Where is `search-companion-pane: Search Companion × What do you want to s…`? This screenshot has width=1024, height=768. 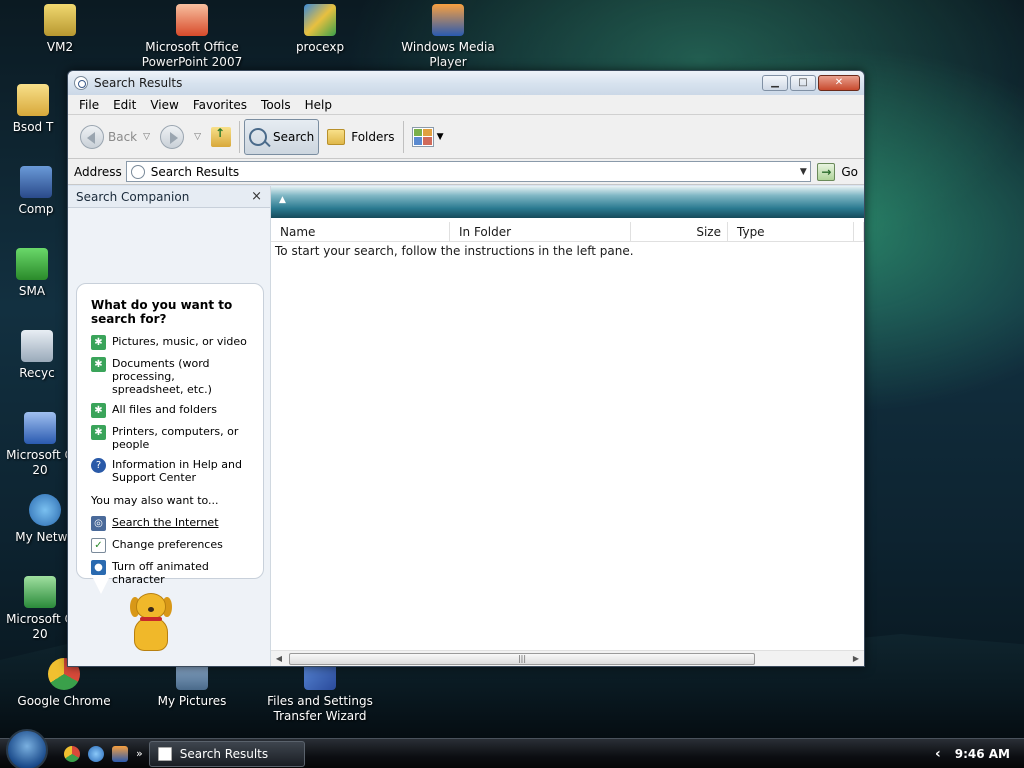 search-companion-pane: Search Companion × What do you want to s… is located at coordinates (169, 426).